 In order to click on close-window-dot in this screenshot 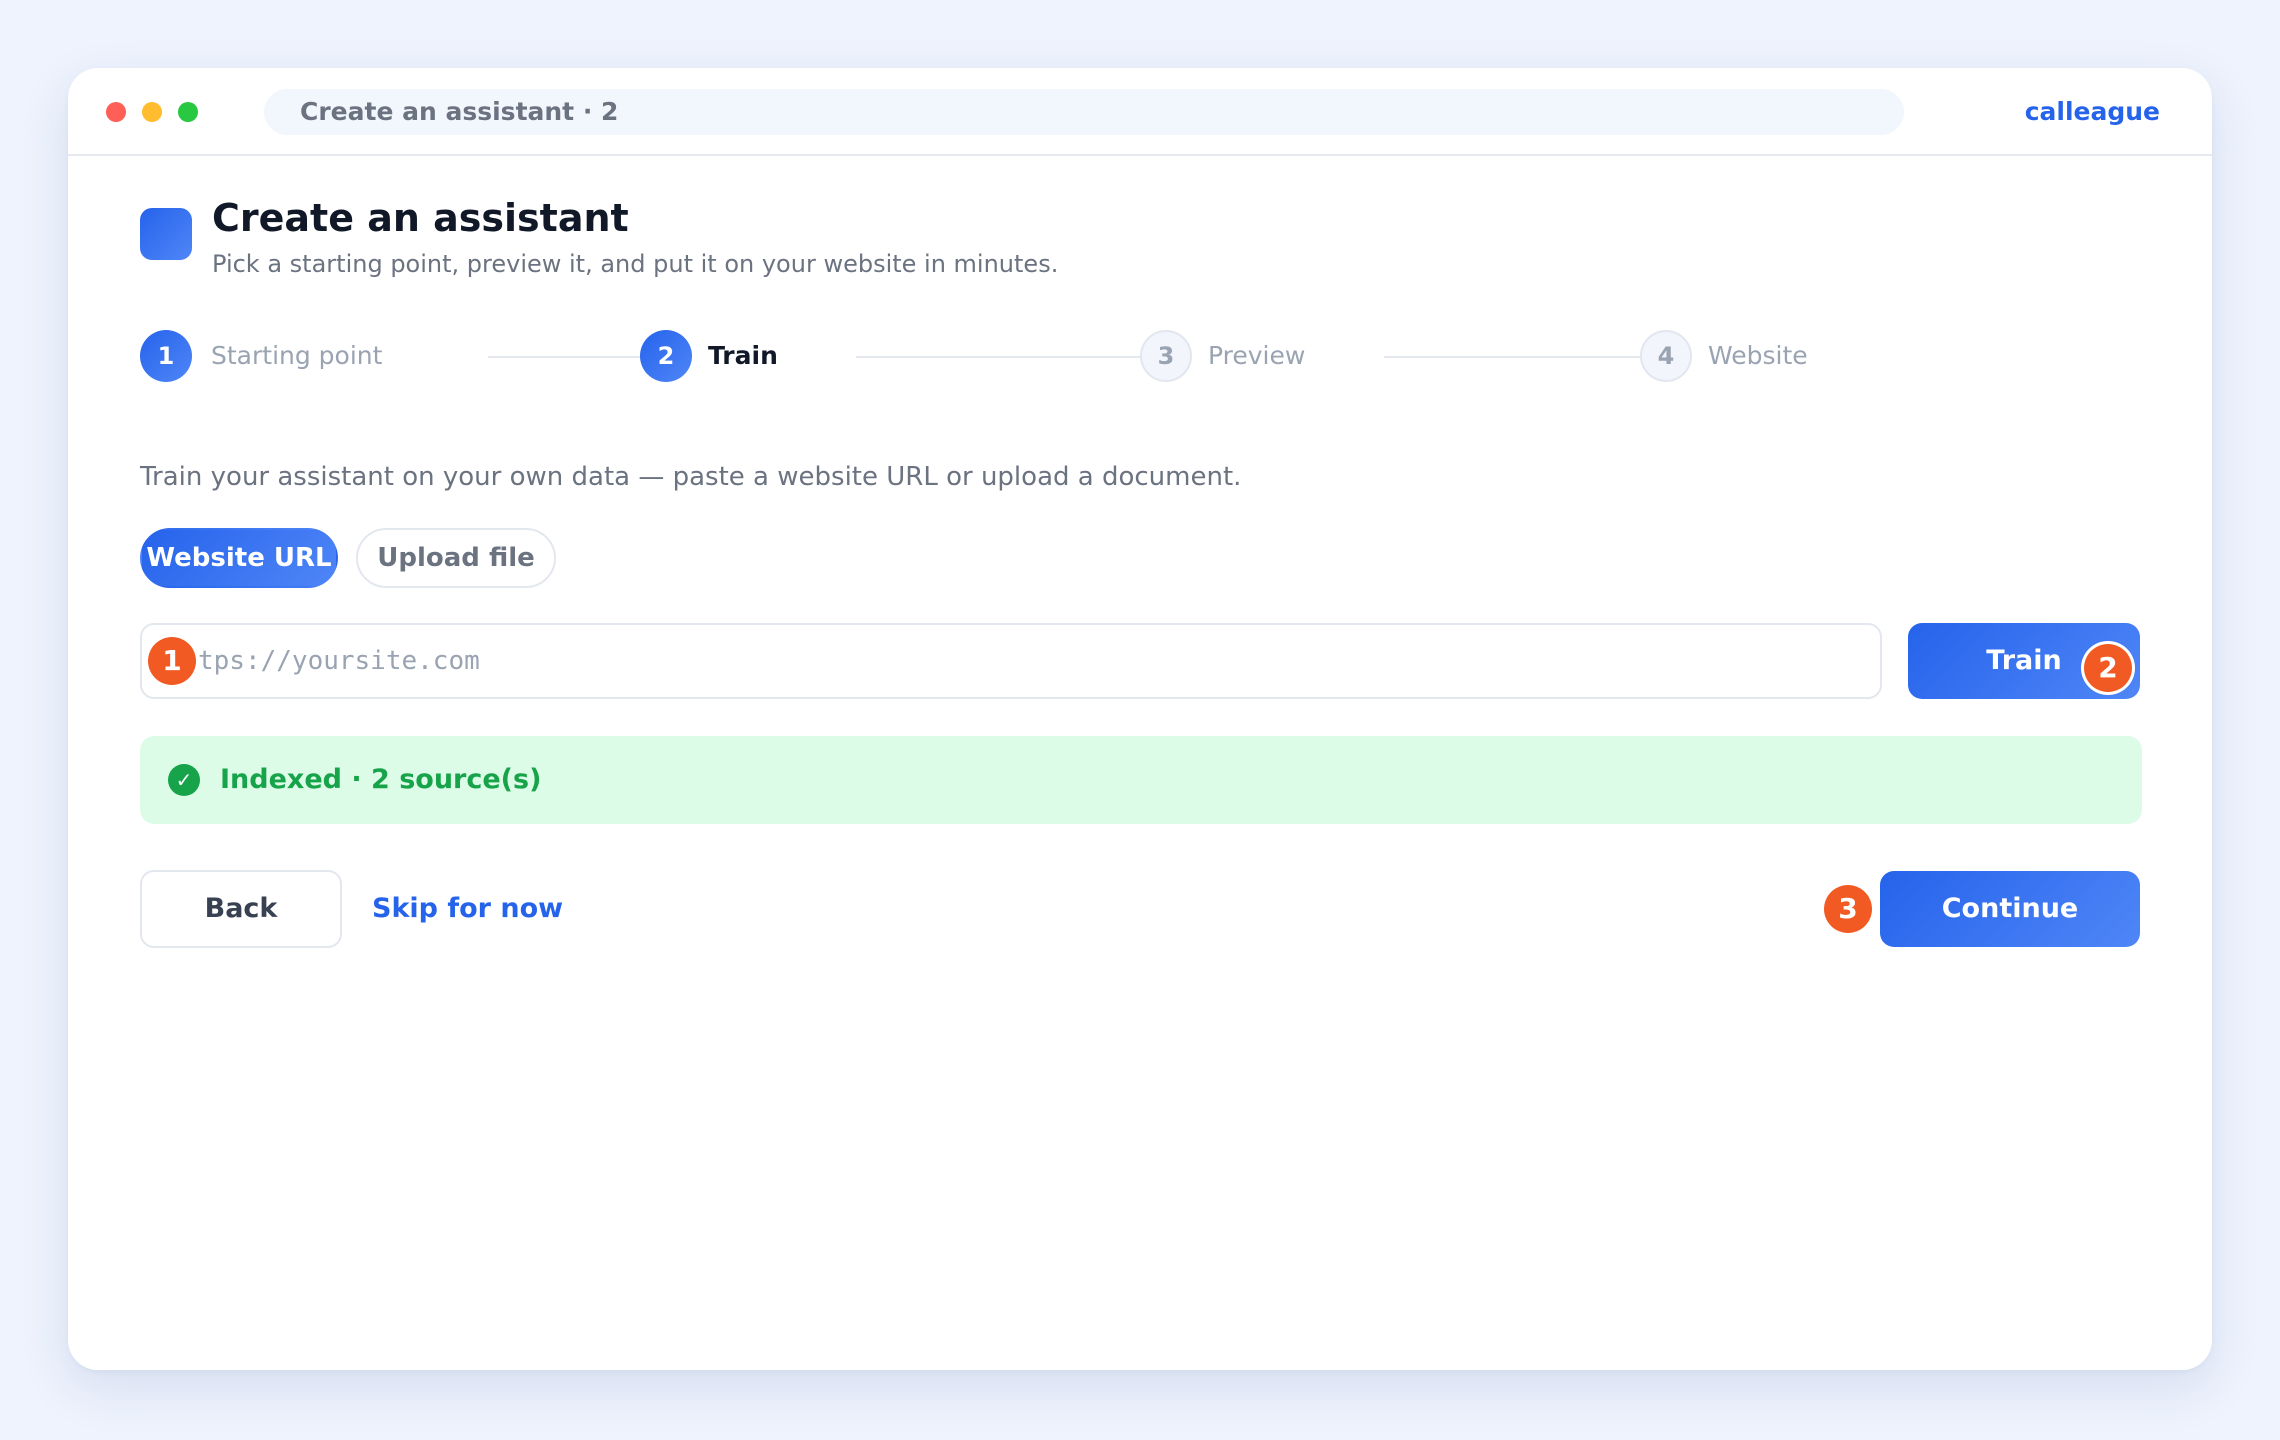, I will do `click(116, 112)`.